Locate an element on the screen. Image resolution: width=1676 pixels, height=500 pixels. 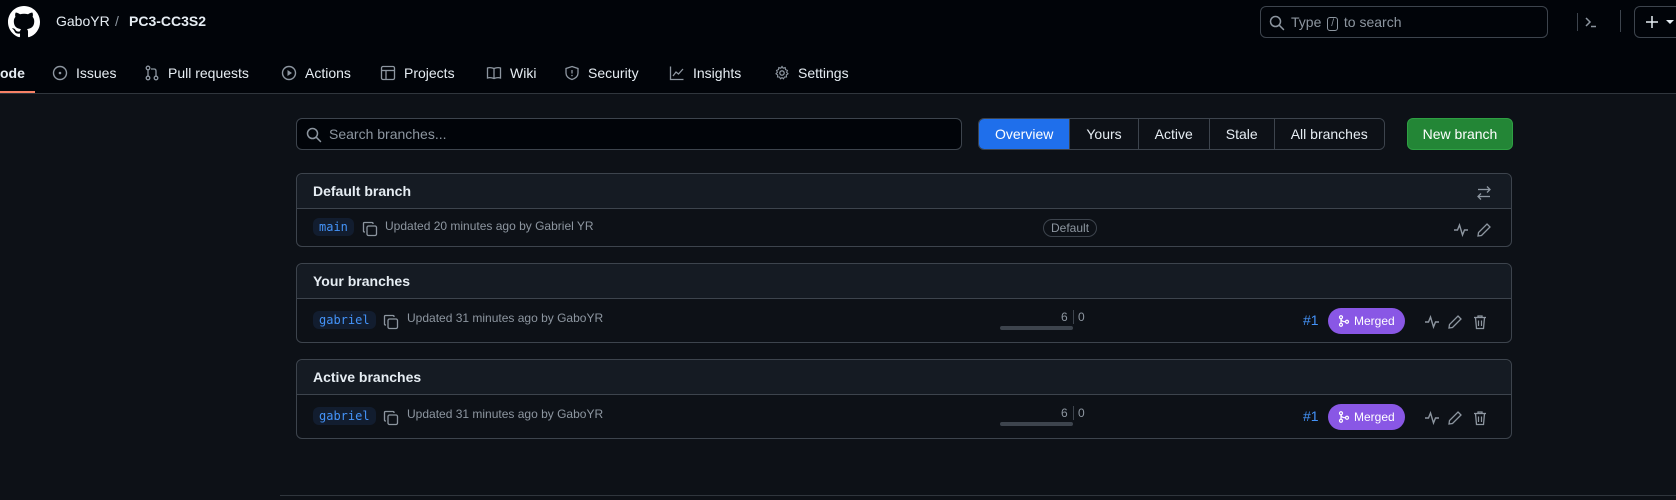
branch-filter-tabs: Overview Yours Active Stale All branches is located at coordinates (1181, 134).